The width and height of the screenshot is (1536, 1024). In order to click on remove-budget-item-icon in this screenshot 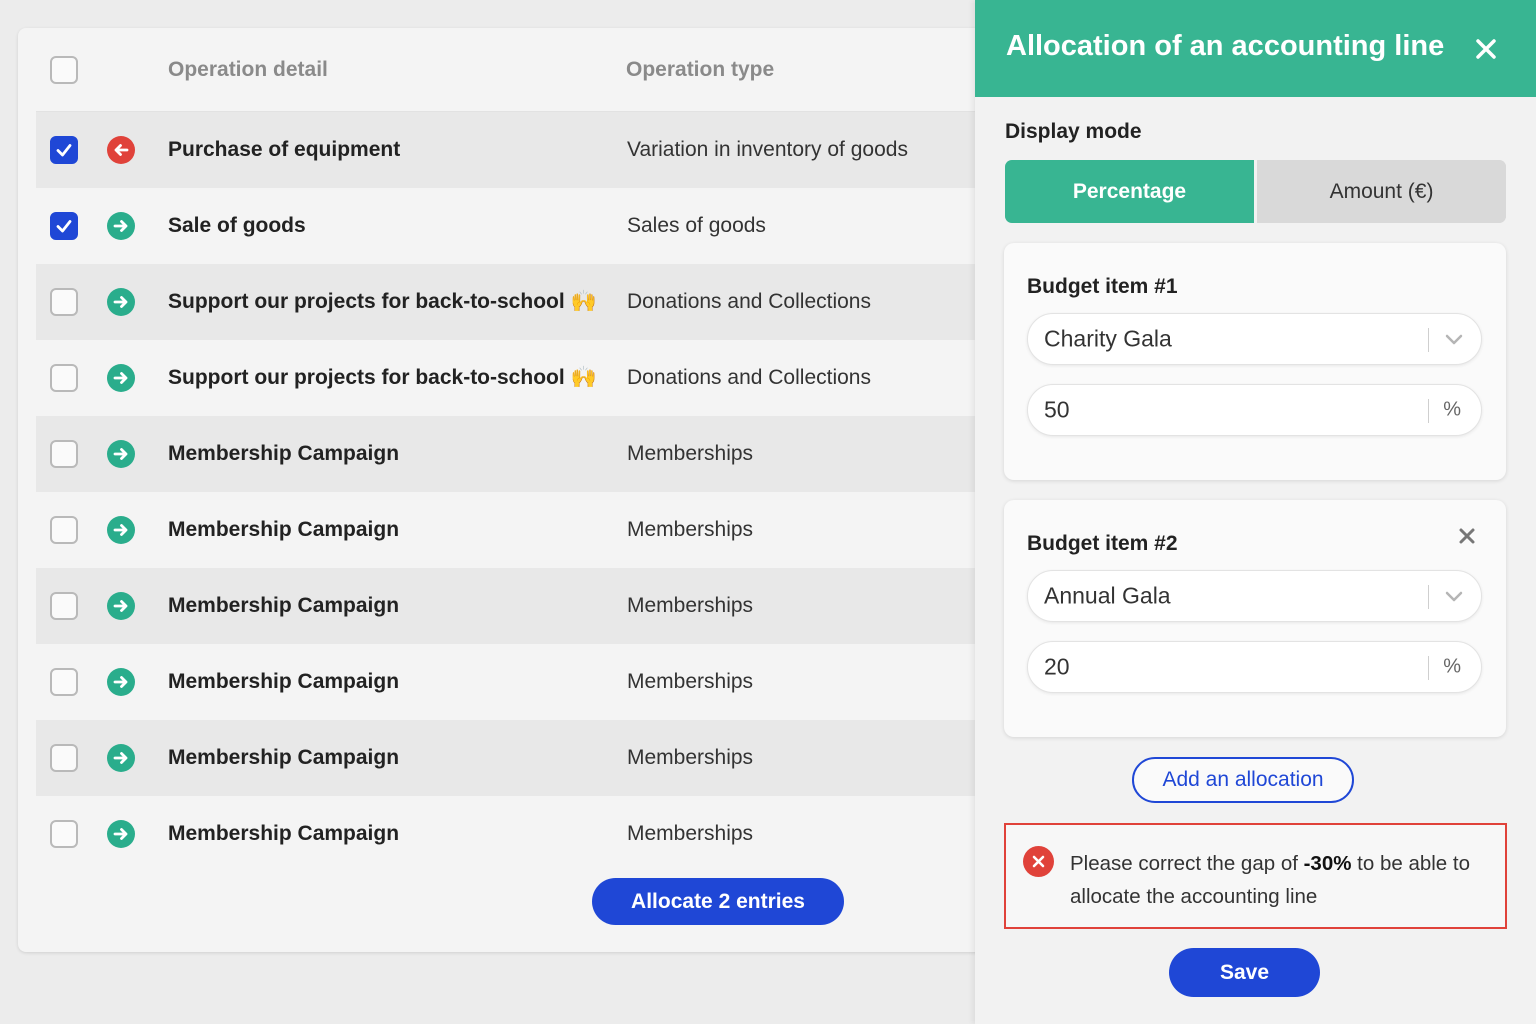, I will do `click(1467, 536)`.